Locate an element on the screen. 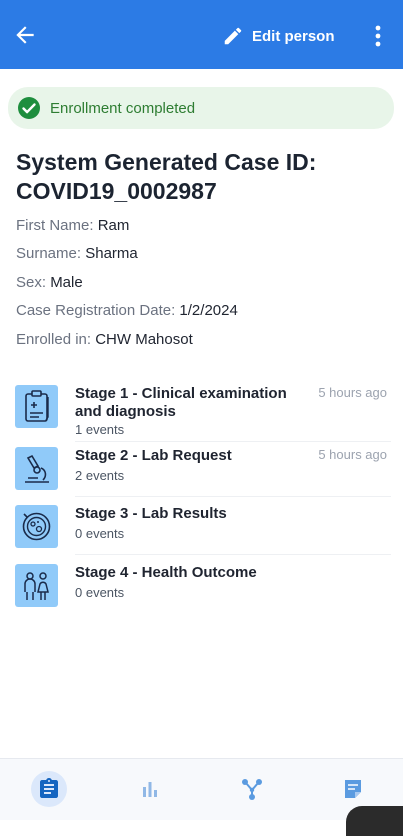 This screenshot has width=403, height=836. attribute-sex: Sex: Male is located at coordinates (49, 282).